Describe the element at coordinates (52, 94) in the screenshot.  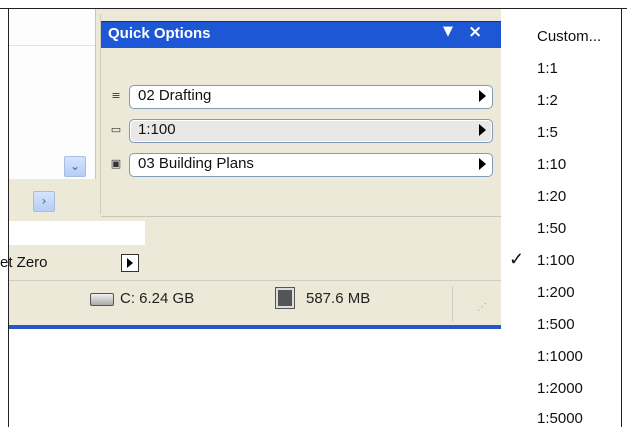
I see `left-pane` at that location.